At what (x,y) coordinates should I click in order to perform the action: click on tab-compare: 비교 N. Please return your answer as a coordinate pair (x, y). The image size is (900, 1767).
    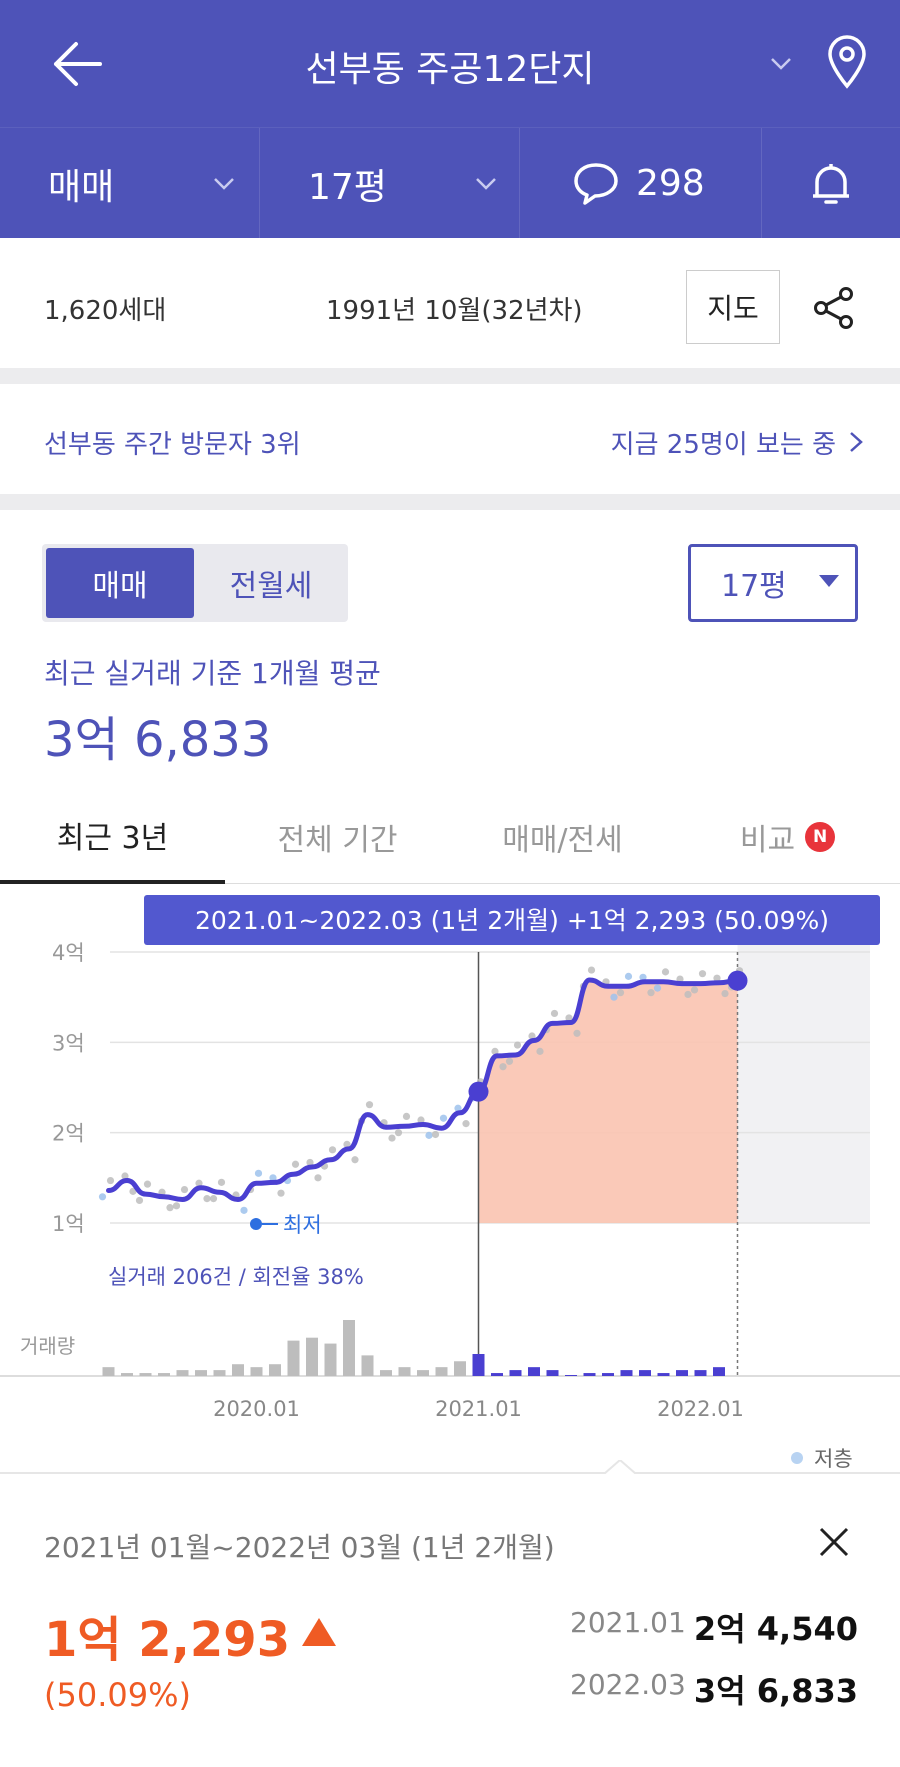
    Looking at the image, I should click on (787, 837).